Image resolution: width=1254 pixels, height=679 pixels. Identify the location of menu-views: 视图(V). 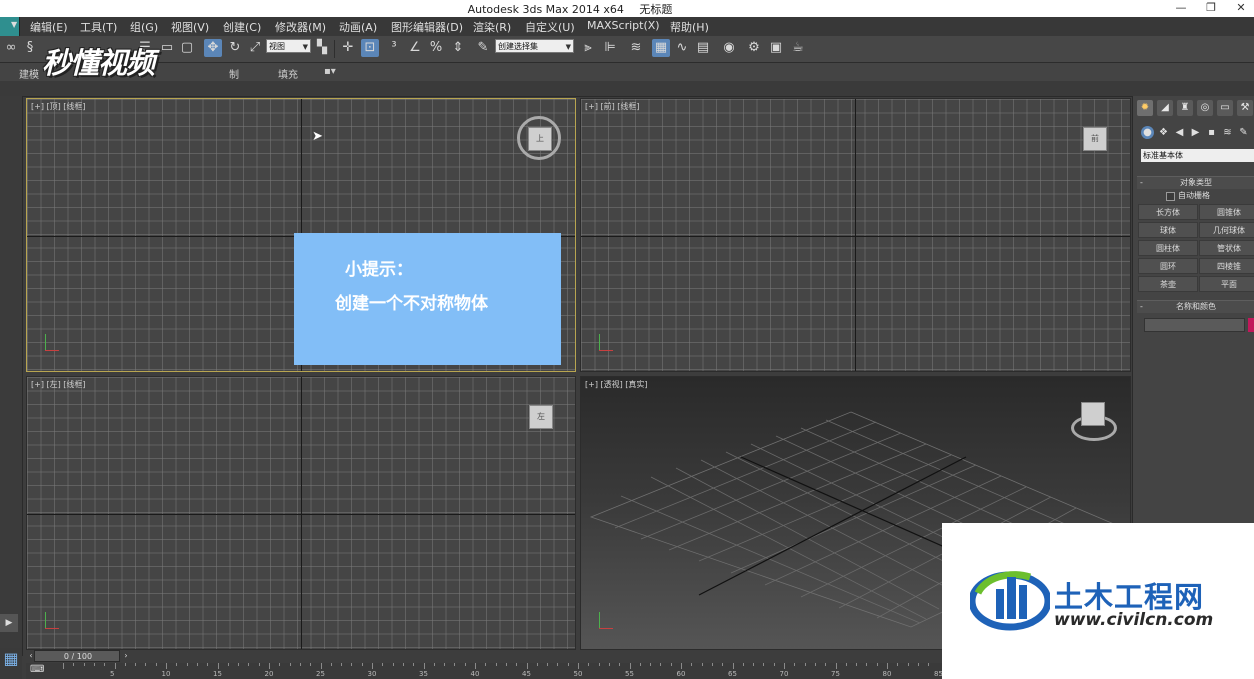
(190, 27).